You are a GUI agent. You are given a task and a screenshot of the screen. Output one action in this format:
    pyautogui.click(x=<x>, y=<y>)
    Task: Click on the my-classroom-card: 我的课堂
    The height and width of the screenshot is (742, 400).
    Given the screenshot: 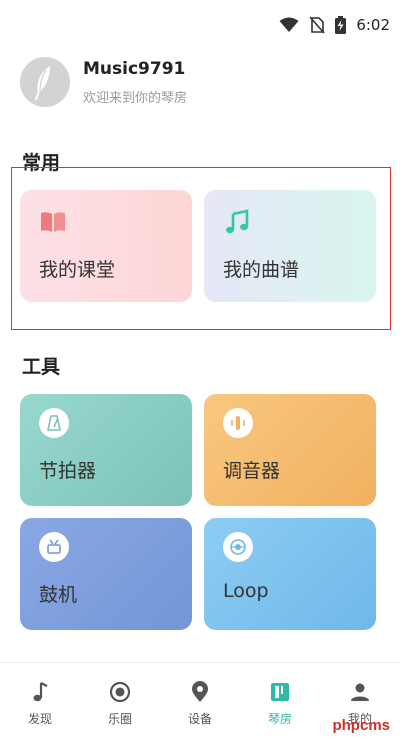 What is the action you would take?
    pyautogui.click(x=106, y=246)
    